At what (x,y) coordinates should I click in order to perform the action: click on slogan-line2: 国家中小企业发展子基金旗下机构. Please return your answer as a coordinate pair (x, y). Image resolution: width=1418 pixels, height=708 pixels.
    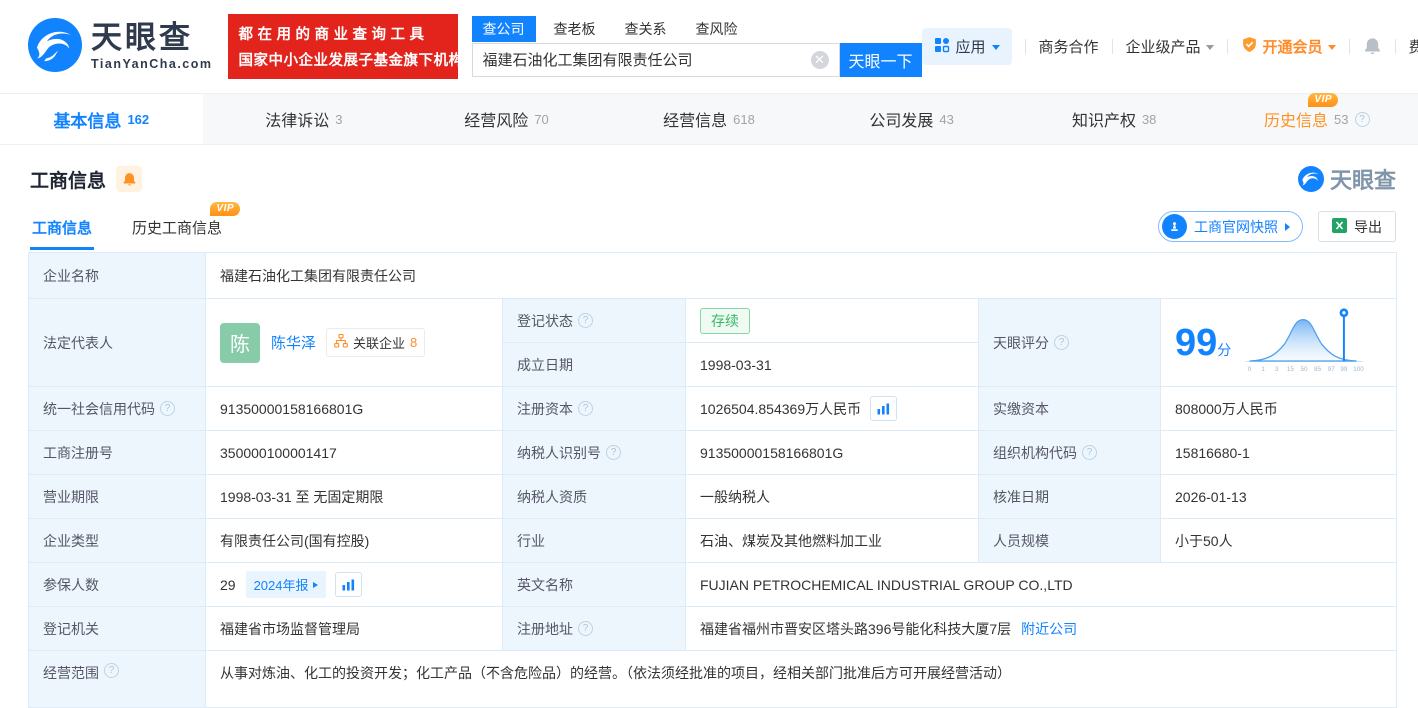
    Looking at the image, I should click on (343, 59).